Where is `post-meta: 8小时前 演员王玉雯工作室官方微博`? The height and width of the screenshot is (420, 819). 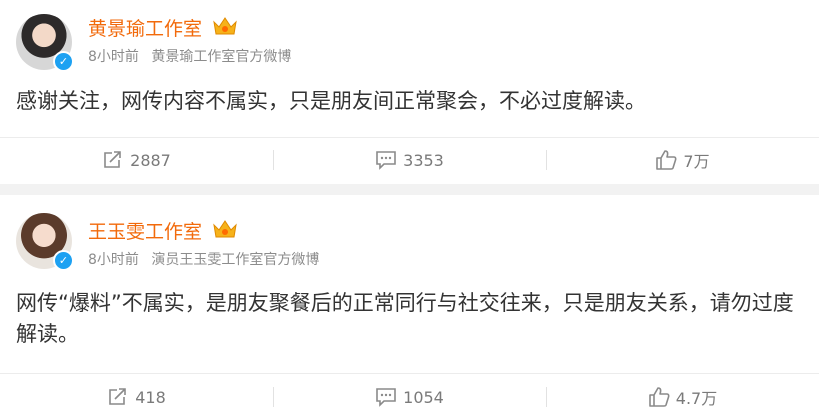
post-meta: 8小时前 演员王玉雯工作室官方微博 is located at coordinates (203, 259).